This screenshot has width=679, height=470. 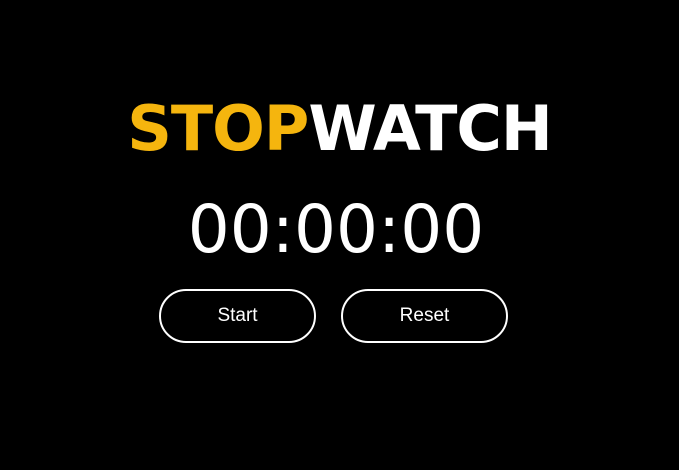 I want to click on reset-button: Reset, so click(x=424, y=316).